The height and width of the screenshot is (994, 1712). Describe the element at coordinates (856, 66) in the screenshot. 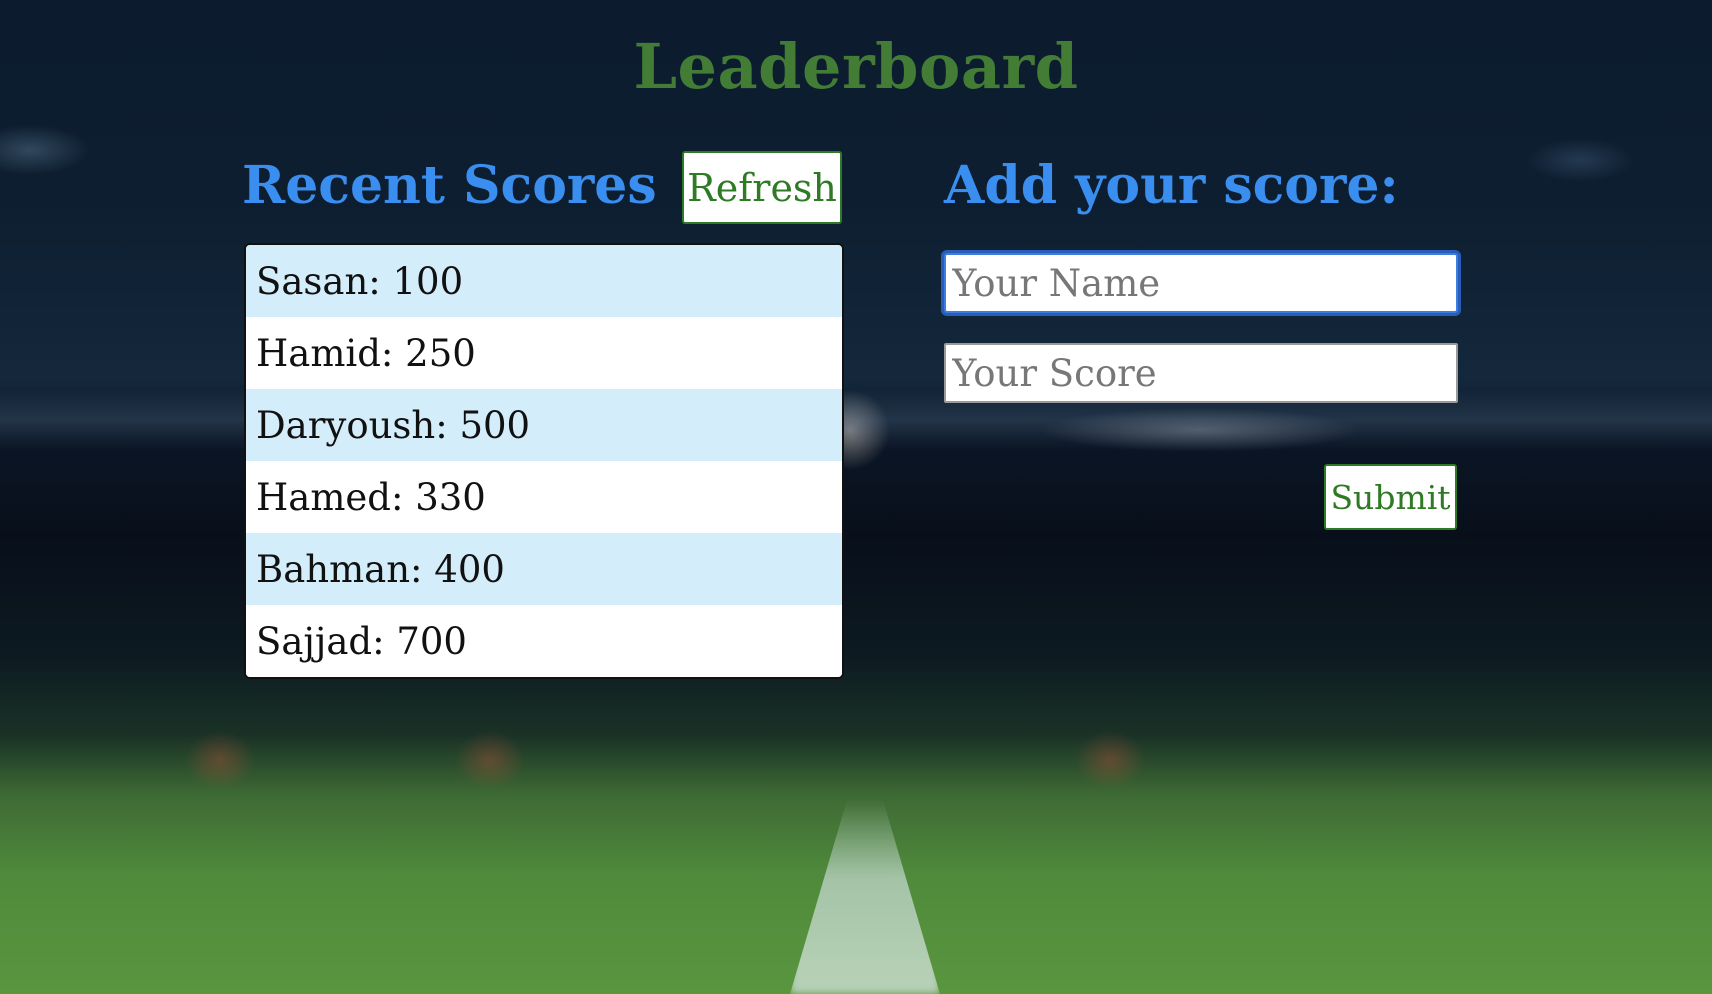

I see `page-title: Leaderboard` at that location.